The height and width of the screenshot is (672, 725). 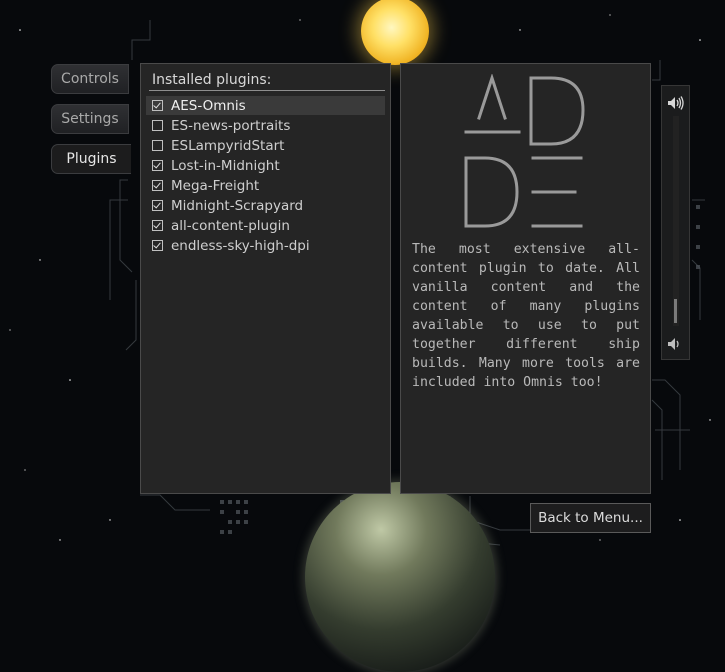 What do you see at coordinates (524, 151) in the screenshot?
I see `plugin-logo` at bounding box center [524, 151].